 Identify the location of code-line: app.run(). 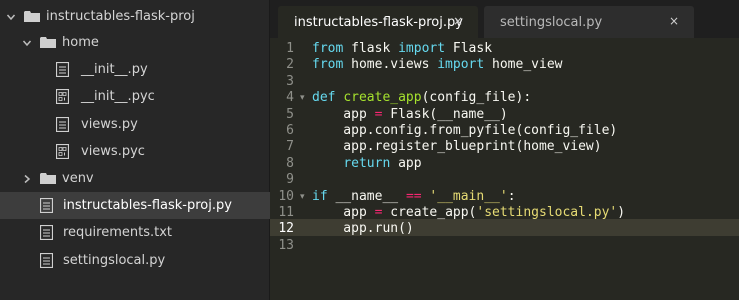
(363, 229).